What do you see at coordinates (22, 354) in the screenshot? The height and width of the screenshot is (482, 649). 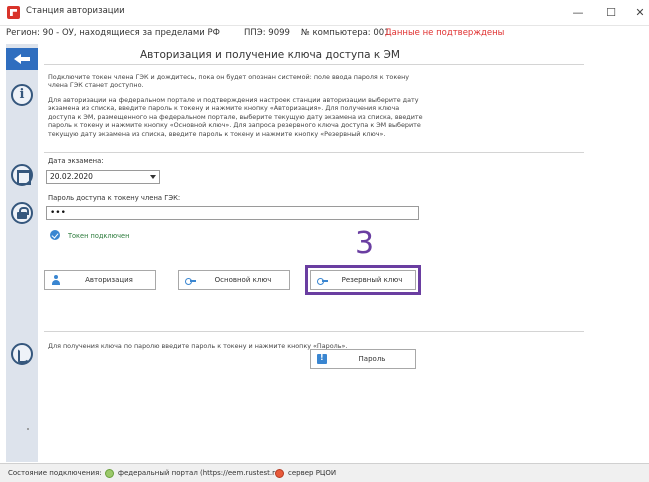 I see `phone-icon` at bounding box center [22, 354].